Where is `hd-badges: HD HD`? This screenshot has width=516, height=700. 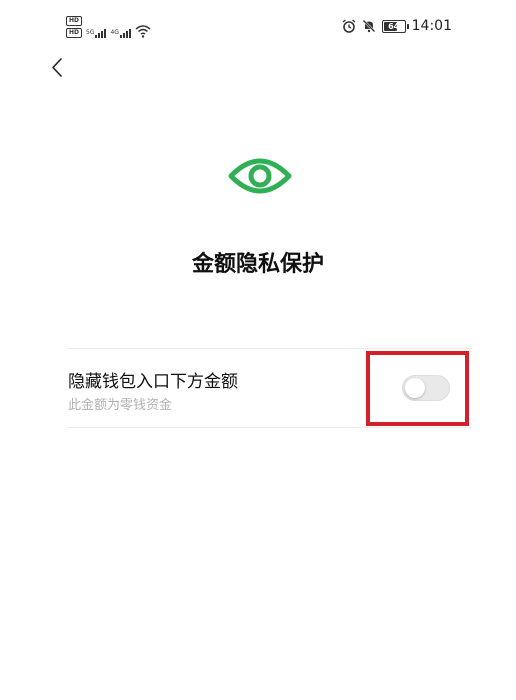 hd-badges: HD HD is located at coordinates (74, 27).